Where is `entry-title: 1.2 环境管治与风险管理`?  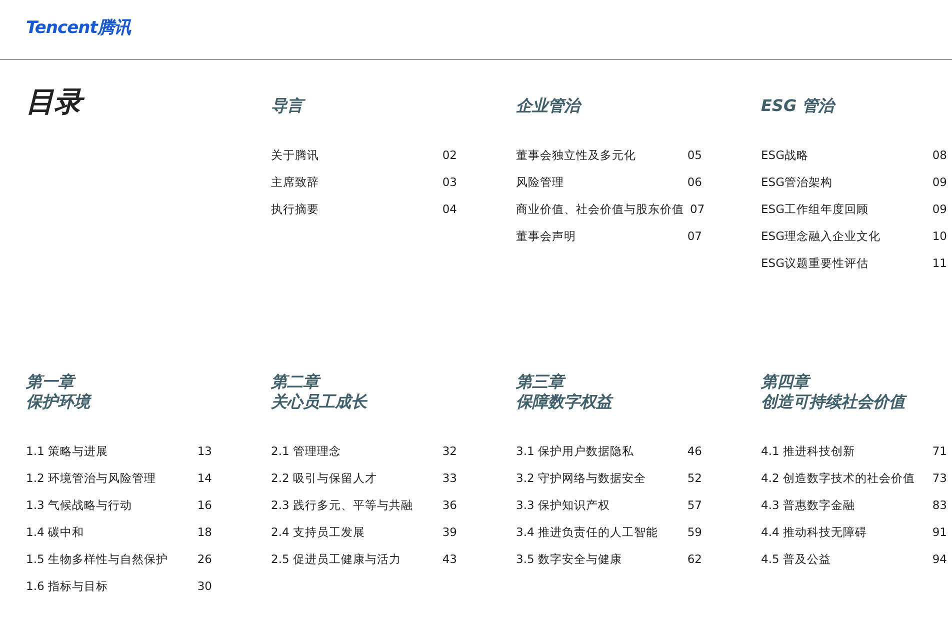
entry-title: 1.2 环境管治与风险管理 is located at coordinates (91, 478).